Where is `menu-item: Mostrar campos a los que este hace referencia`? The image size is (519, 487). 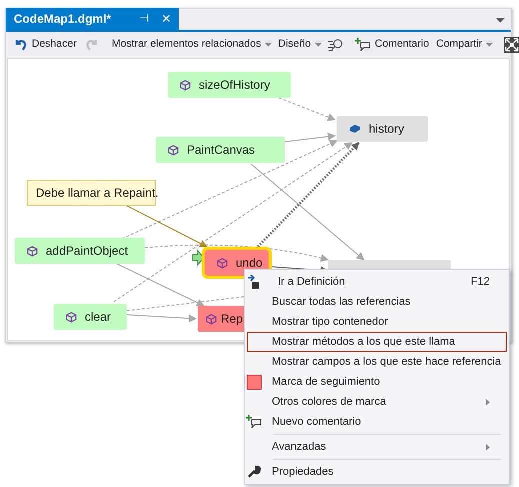 menu-item: Mostrar campos a los que este hace referencia is located at coordinates (377, 362).